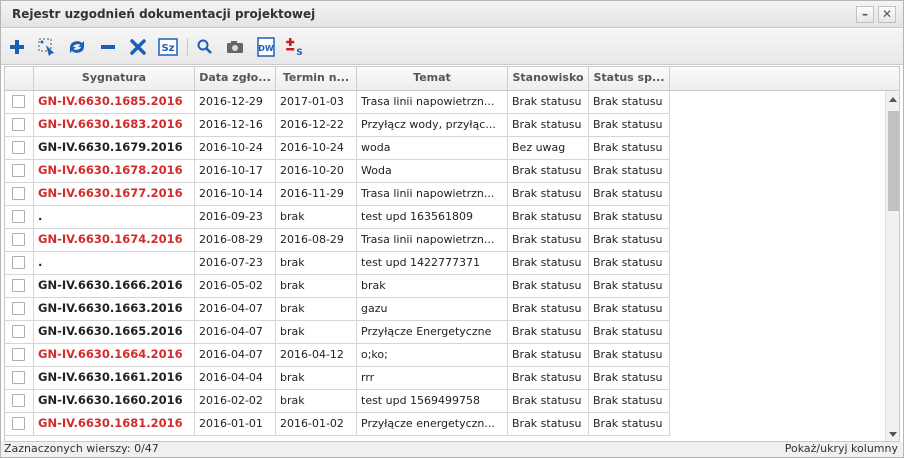  Describe the element at coordinates (893, 161) in the screenshot. I see `scrollbar-thumb` at that location.